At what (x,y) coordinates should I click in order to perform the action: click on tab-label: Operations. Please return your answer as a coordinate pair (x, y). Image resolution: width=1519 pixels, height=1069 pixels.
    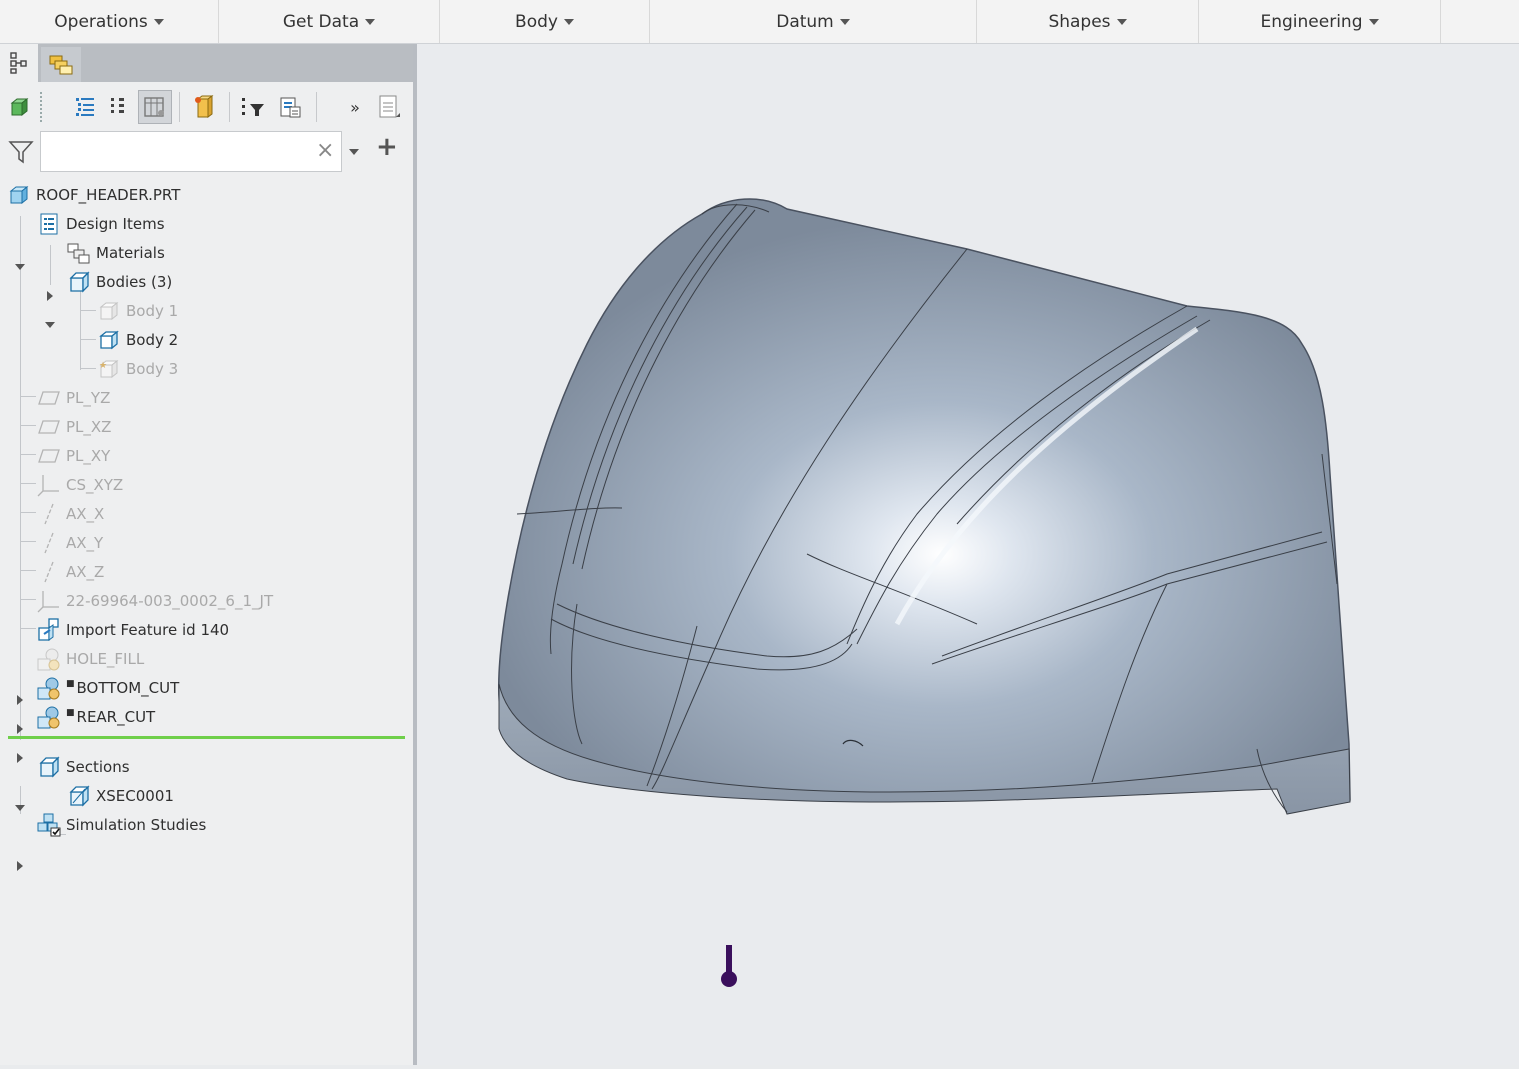
    Looking at the image, I should click on (101, 21).